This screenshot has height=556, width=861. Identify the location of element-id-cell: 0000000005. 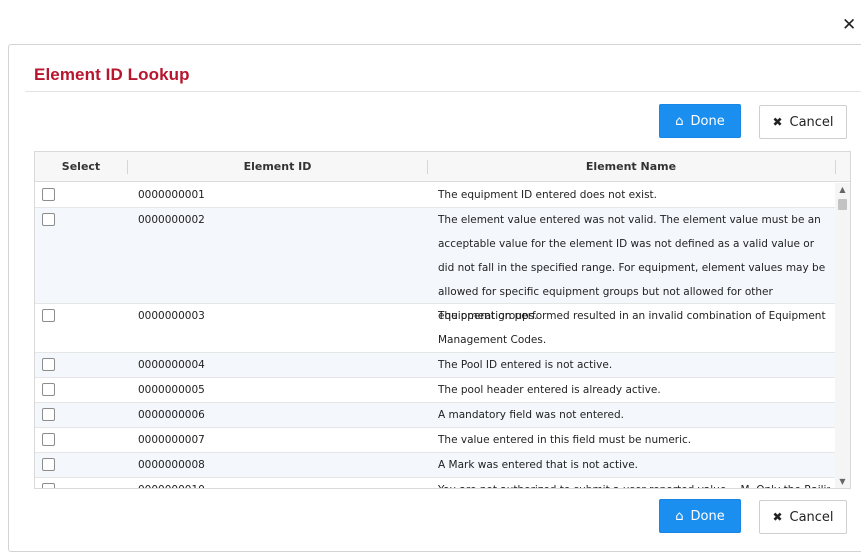
(171, 390).